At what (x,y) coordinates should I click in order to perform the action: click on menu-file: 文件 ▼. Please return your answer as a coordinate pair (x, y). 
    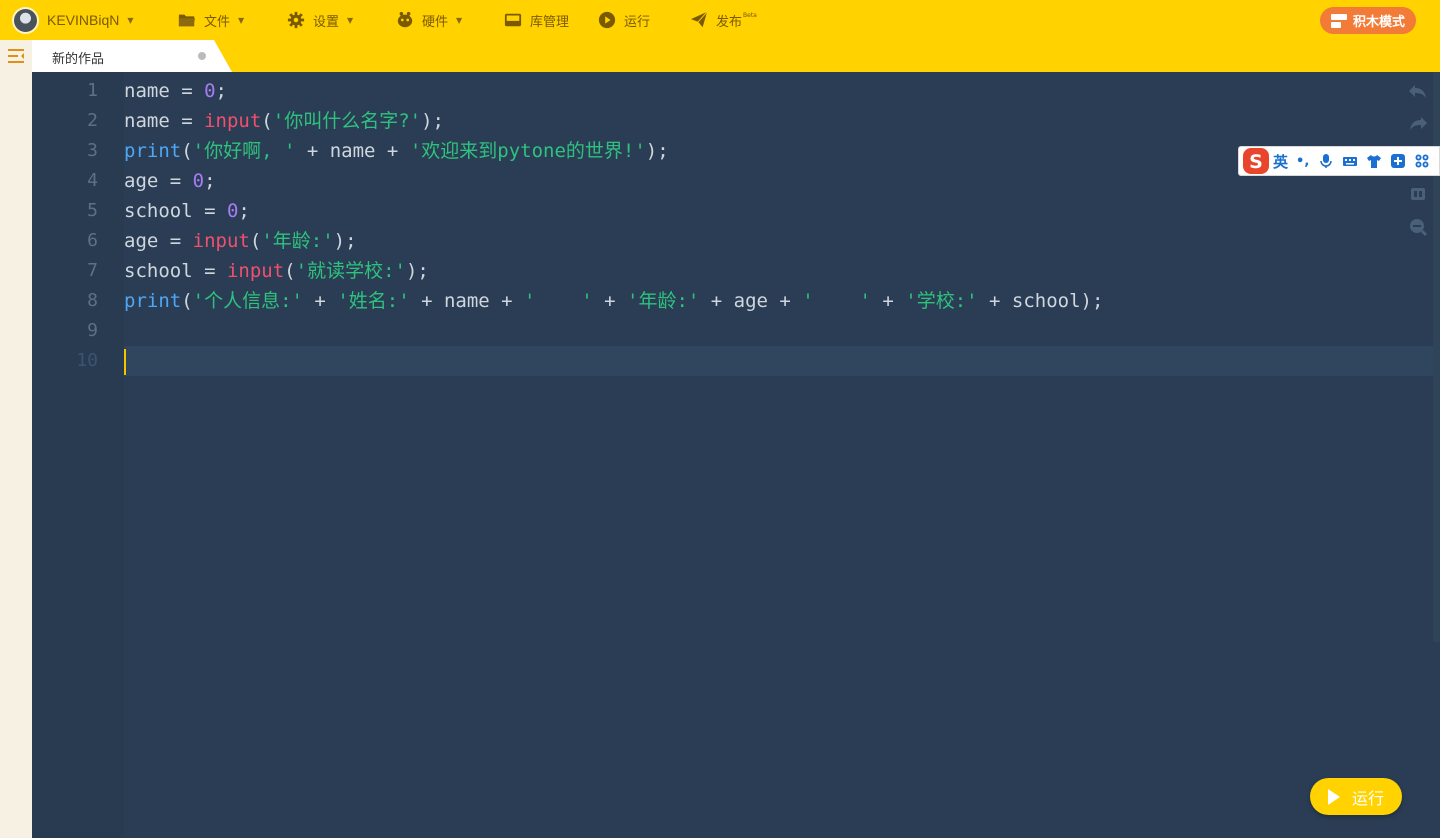
    Looking at the image, I should click on (211, 20).